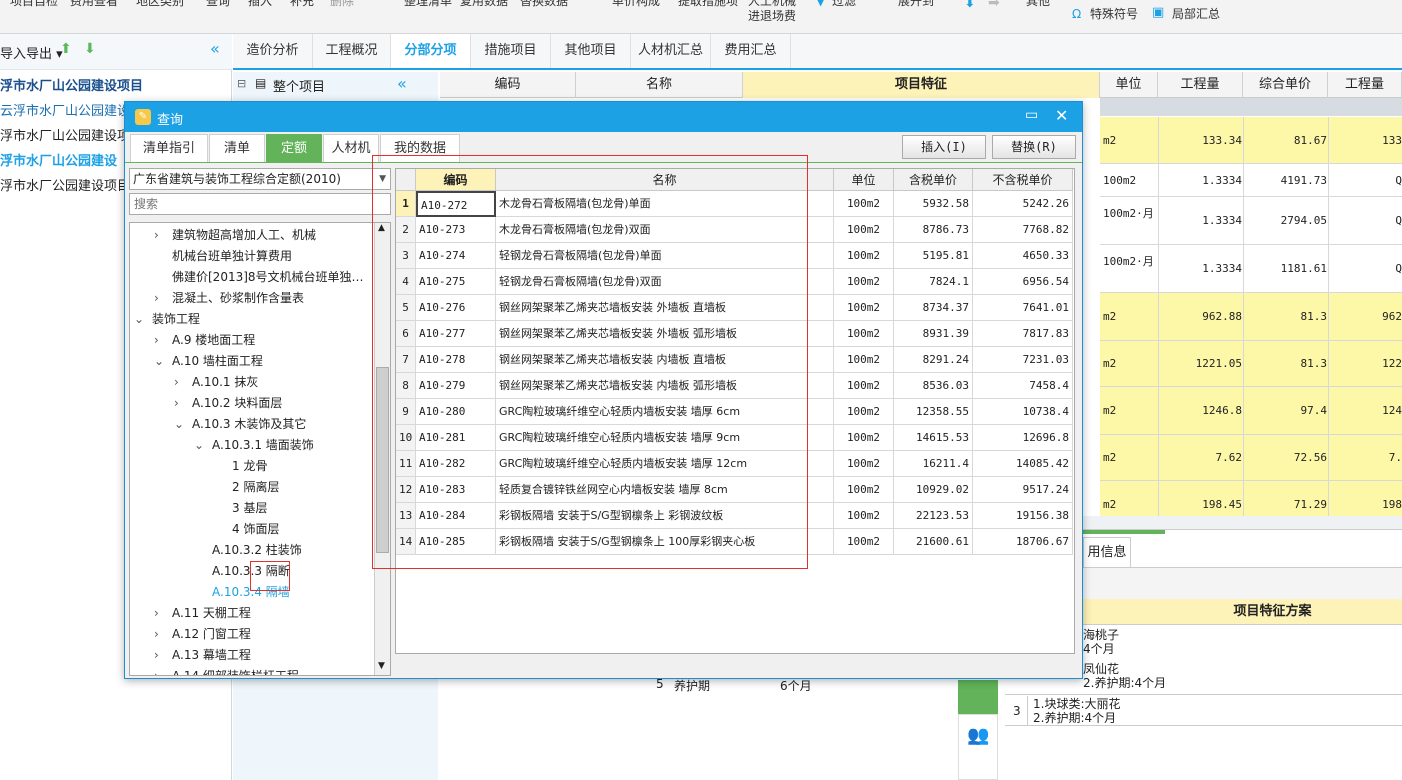 The width and height of the screenshot is (1402, 780). I want to click on tree-node: 建筑物超高增加人工、机械, so click(244, 235).